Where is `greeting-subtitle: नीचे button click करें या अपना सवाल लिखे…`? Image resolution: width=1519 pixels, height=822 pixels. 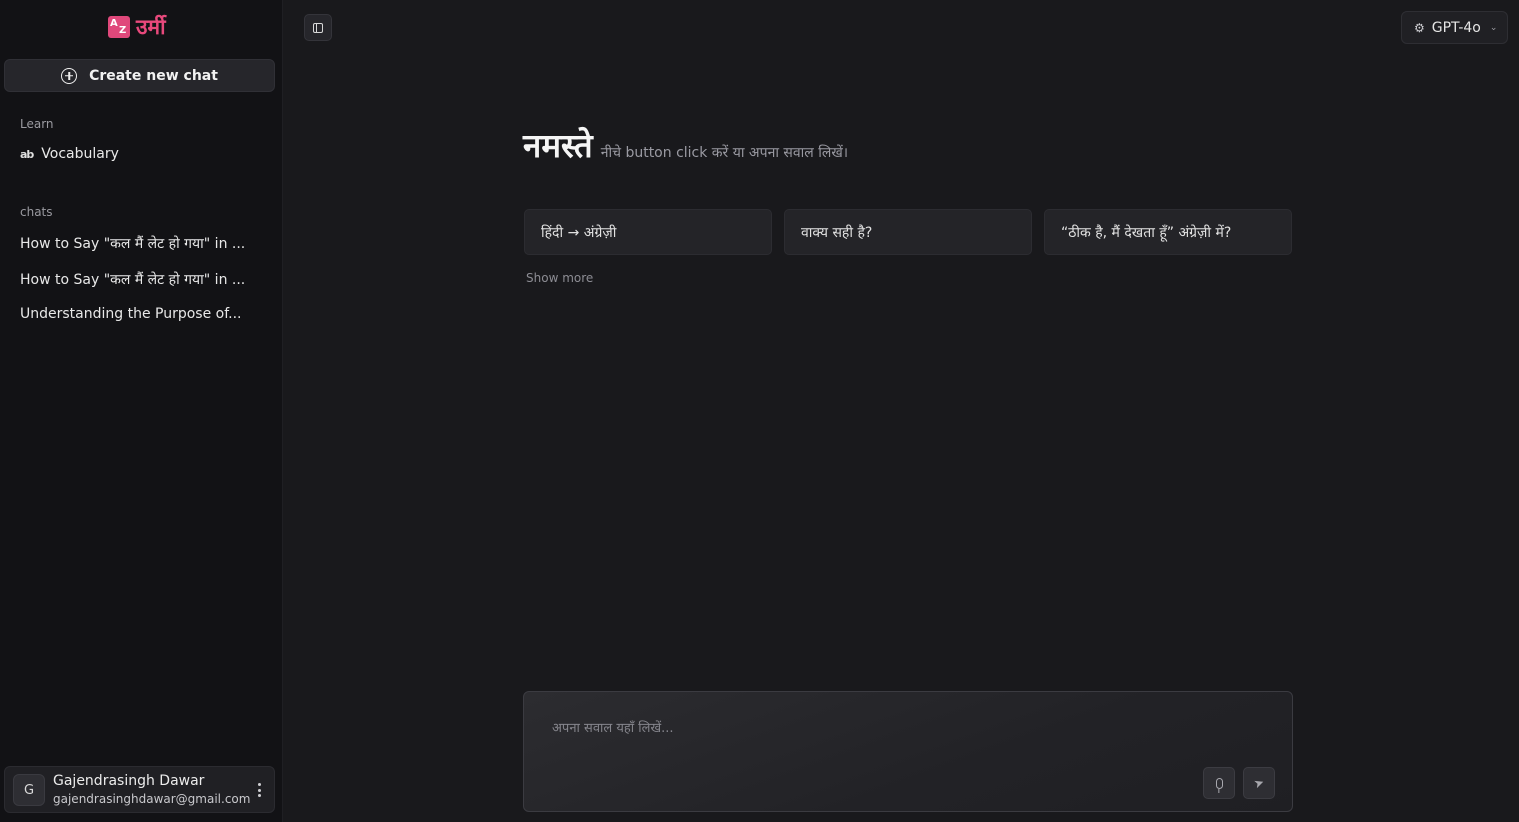
greeting-subtitle: नीचे button click करें या अपना सवाल लिखे… is located at coordinates (724, 153).